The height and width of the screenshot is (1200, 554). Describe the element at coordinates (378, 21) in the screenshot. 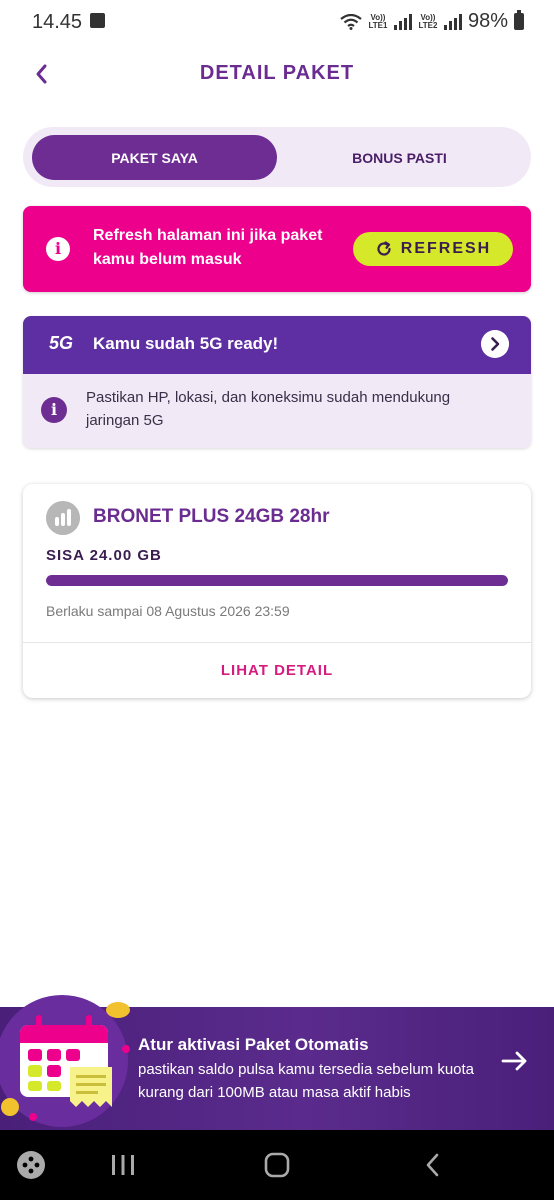

I see `sim1-label: Vo)) LTE1` at that location.